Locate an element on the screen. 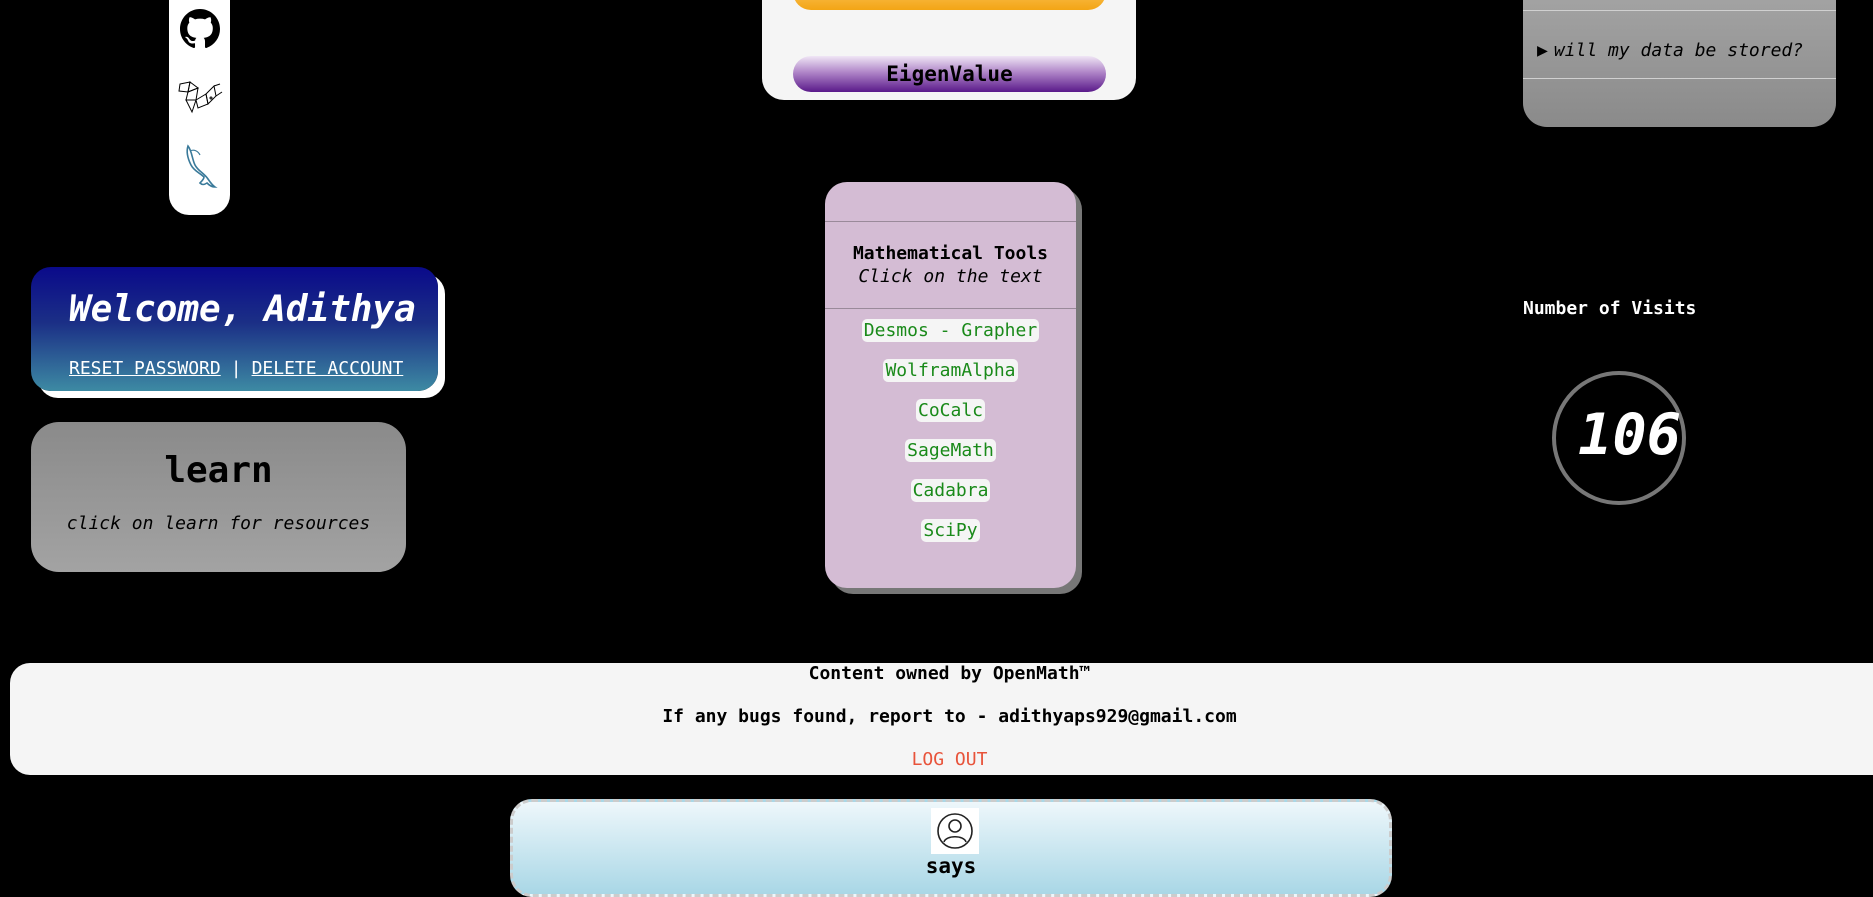 This screenshot has height=897, width=1873. tool-link-wolframalpha: WolframAlpha is located at coordinates (950, 370).